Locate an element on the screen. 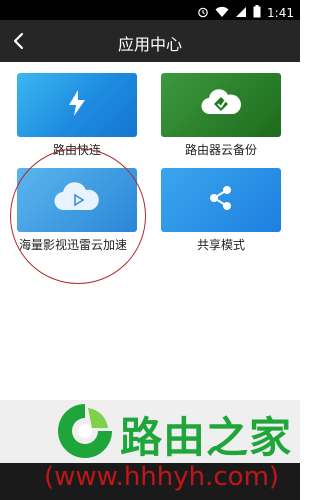  lightning-icon is located at coordinates (77, 105).